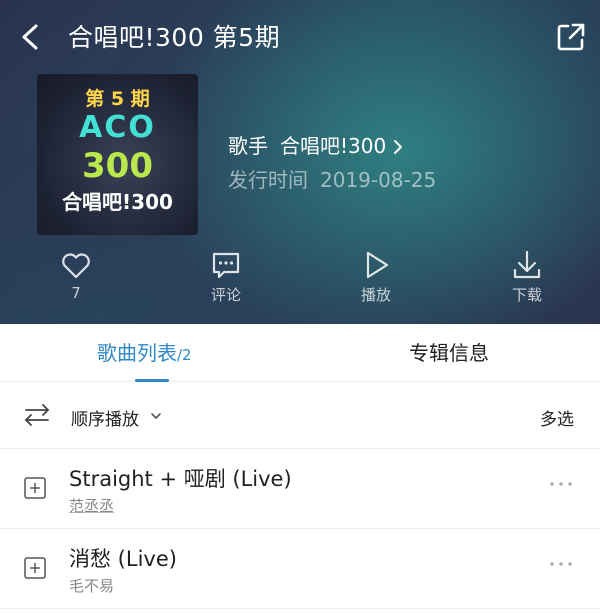  I want to click on download-icon, so click(527, 264).